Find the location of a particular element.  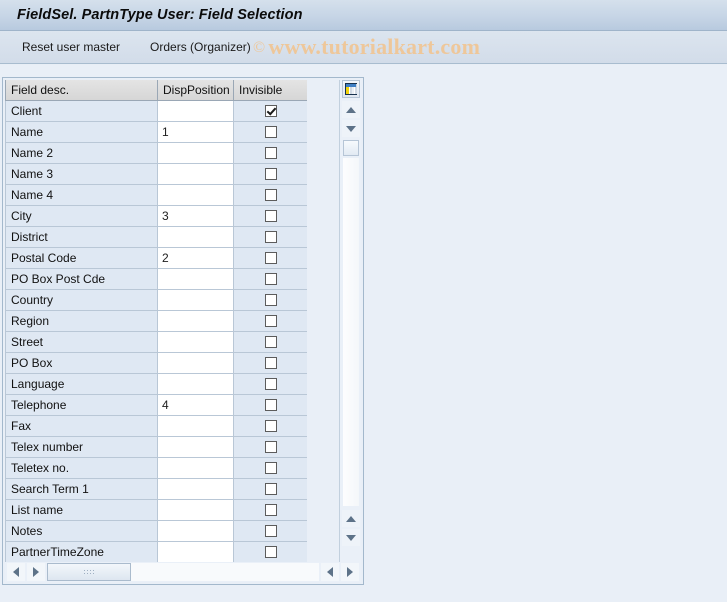

column-header-disp-position: DispPosition is located at coordinates (195, 90).